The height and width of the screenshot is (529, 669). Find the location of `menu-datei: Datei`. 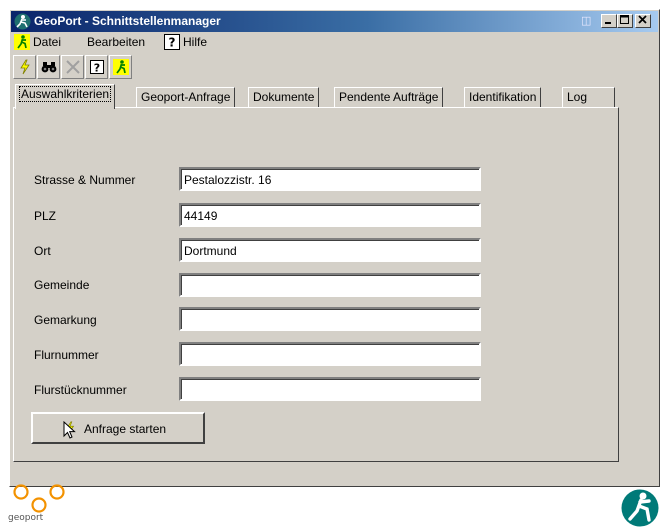

menu-datei: Datei is located at coordinates (47, 42).